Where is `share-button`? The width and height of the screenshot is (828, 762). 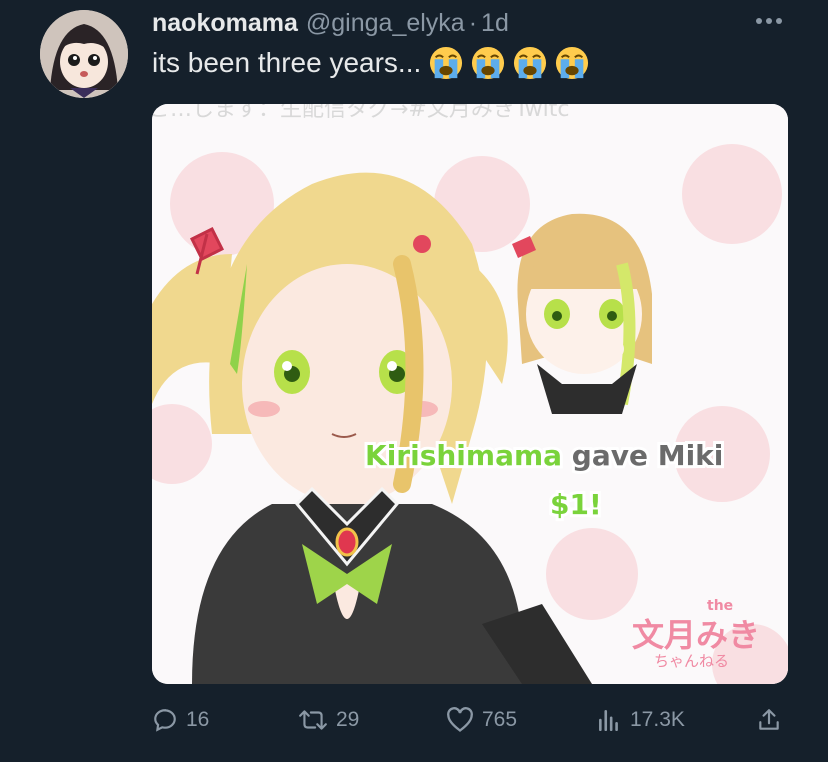 share-button is located at coordinates (769, 720).